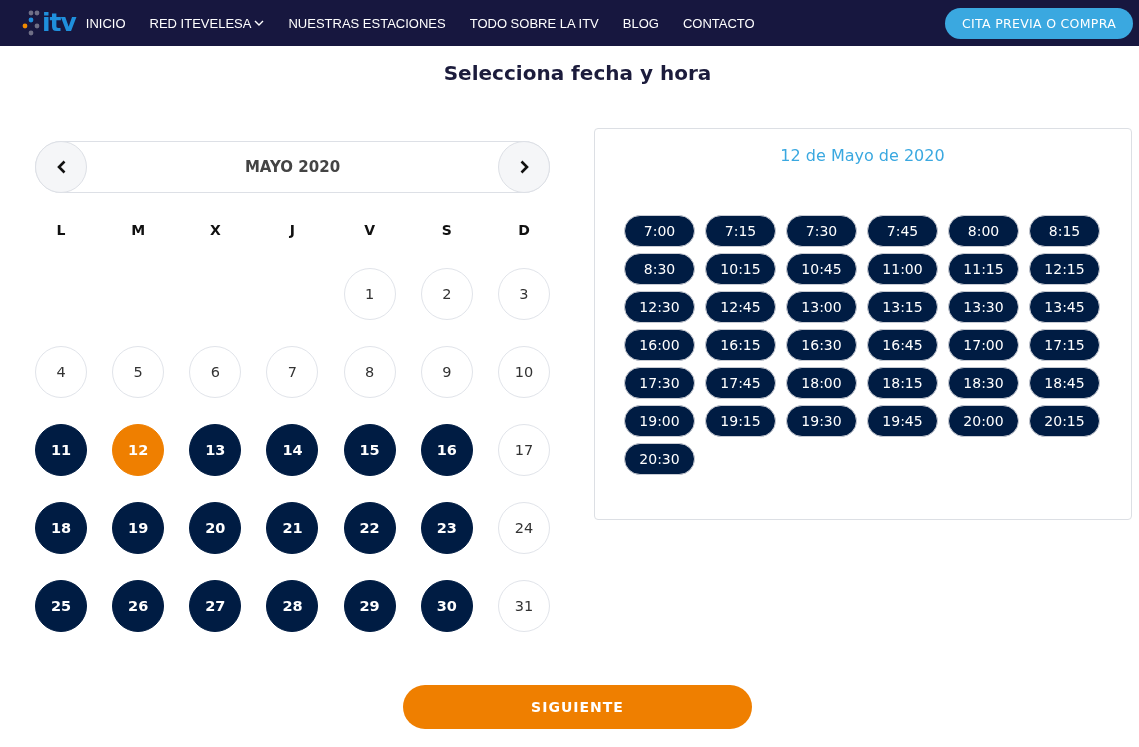 The height and width of the screenshot is (747, 1139). What do you see at coordinates (61, 606) in the screenshot?
I see `calendar-day: 25` at bounding box center [61, 606].